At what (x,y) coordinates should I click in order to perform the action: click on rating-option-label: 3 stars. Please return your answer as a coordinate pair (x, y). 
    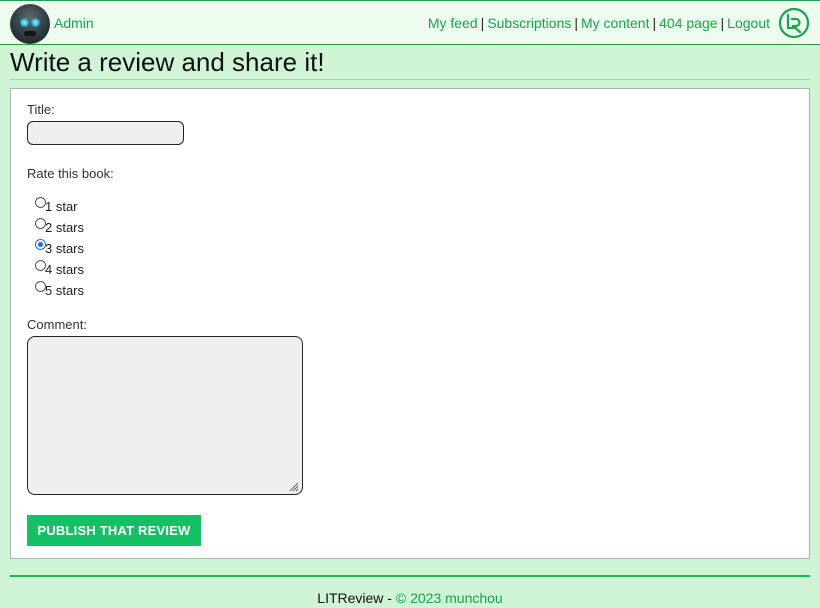
    Looking at the image, I should click on (65, 248).